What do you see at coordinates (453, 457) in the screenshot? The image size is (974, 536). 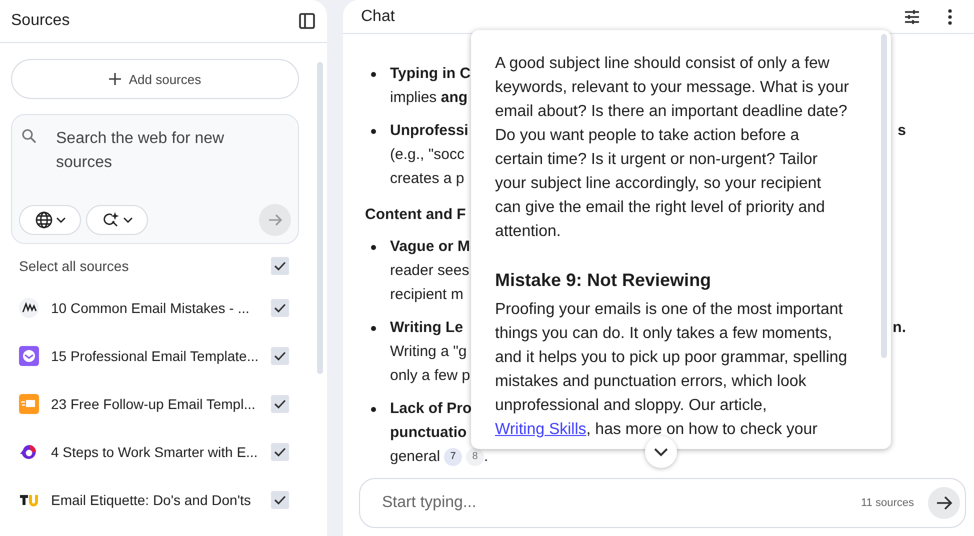 I see `citation-chip: 7` at bounding box center [453, 457].